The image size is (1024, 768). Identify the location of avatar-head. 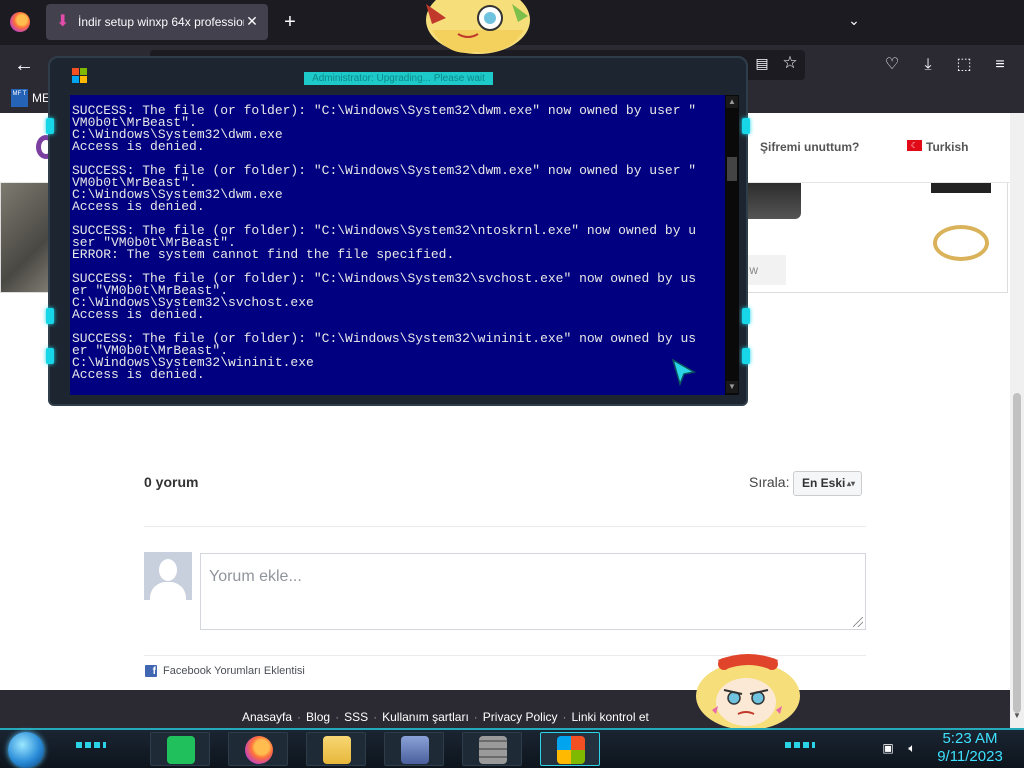
(168, 570).